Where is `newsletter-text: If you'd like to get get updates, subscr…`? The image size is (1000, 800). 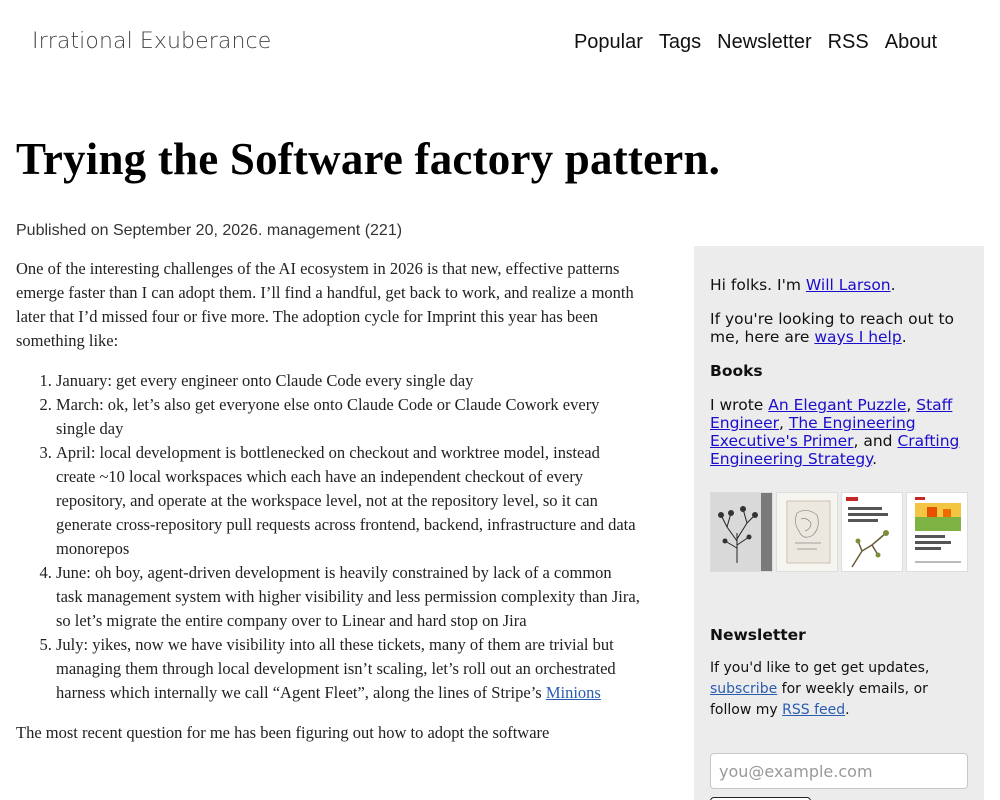 newsletter-text: If you'd like to get get updates, subscr… is located at coordinates (839, 689).